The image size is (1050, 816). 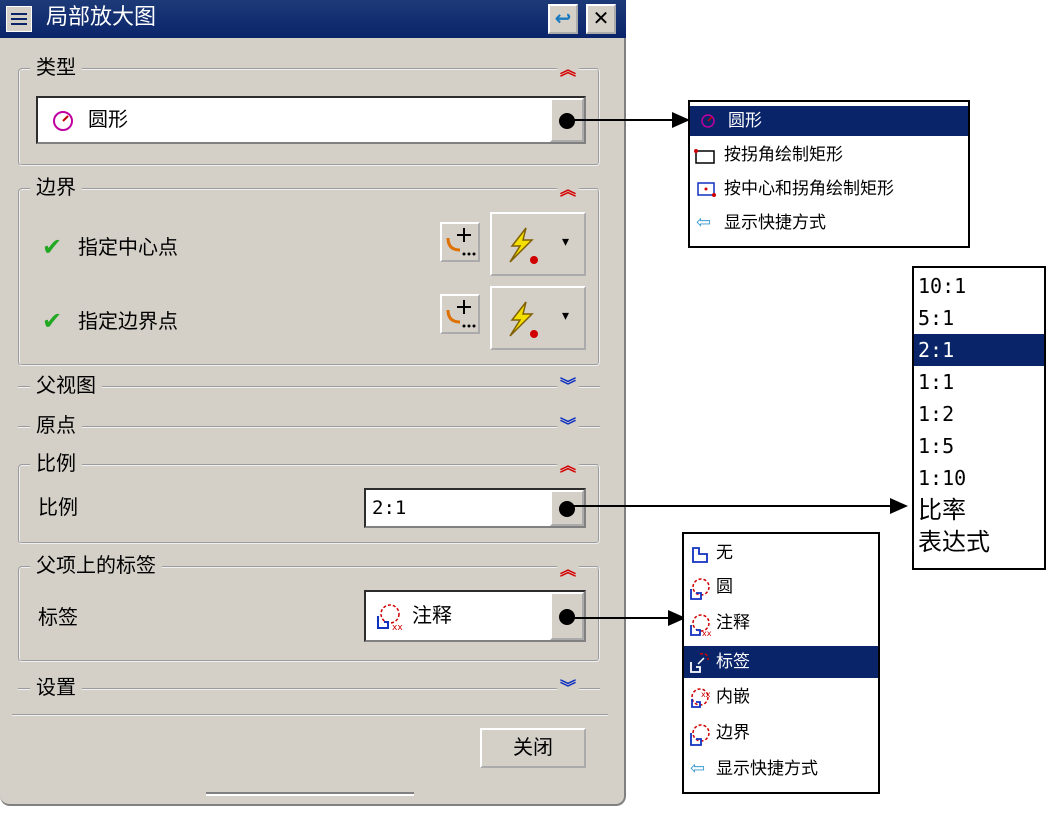 What do you see at coordinates (58, 617) in the screenshot?
I see `label-type-label: 标签` at bounding box center [58, 617].